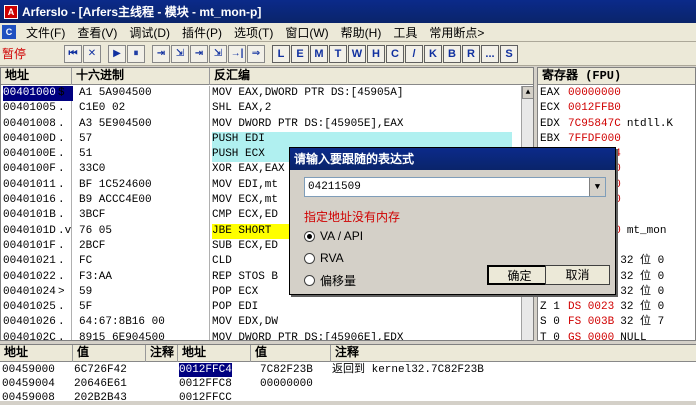 This screenshot has width=696, height=405. Describe the element at coordinates (616, 108) in the screenshot. I see `register-row: ECX 0012FFB0` at that location.